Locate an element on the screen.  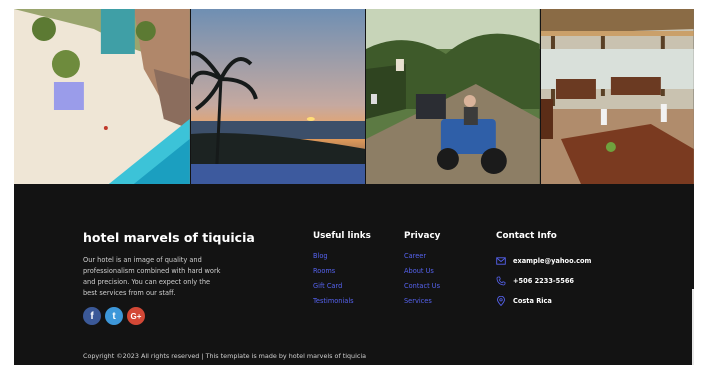
facebook-icon: f is located at coordinates (92, 316).